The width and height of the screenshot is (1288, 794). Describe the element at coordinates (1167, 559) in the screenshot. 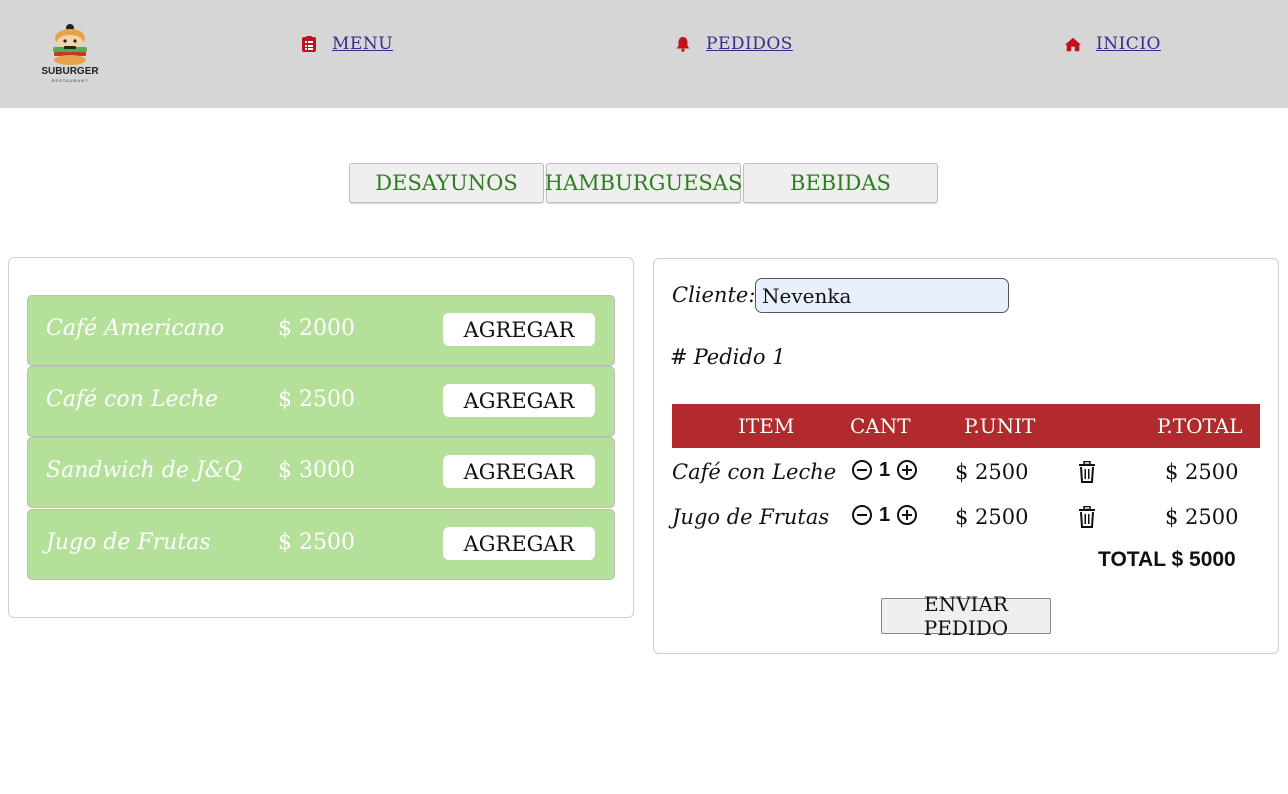

I see `order-total: TOTAL $ 5000` at that location.